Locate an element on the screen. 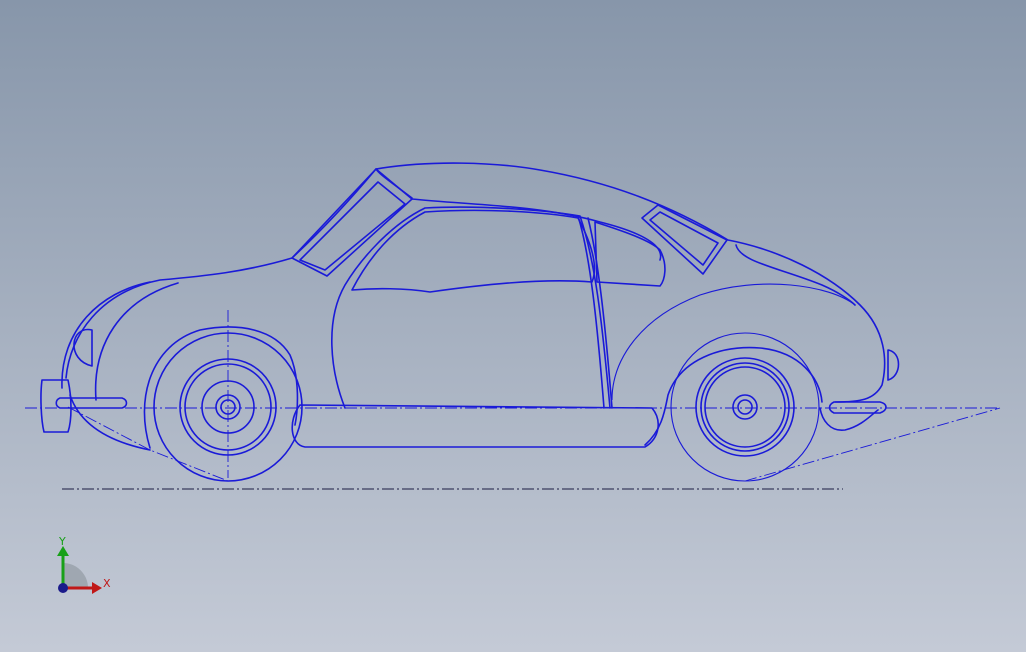 The height and width of the screenshot is (652, 1026). triad-y-label: Y is located at coordinates (62, 541).